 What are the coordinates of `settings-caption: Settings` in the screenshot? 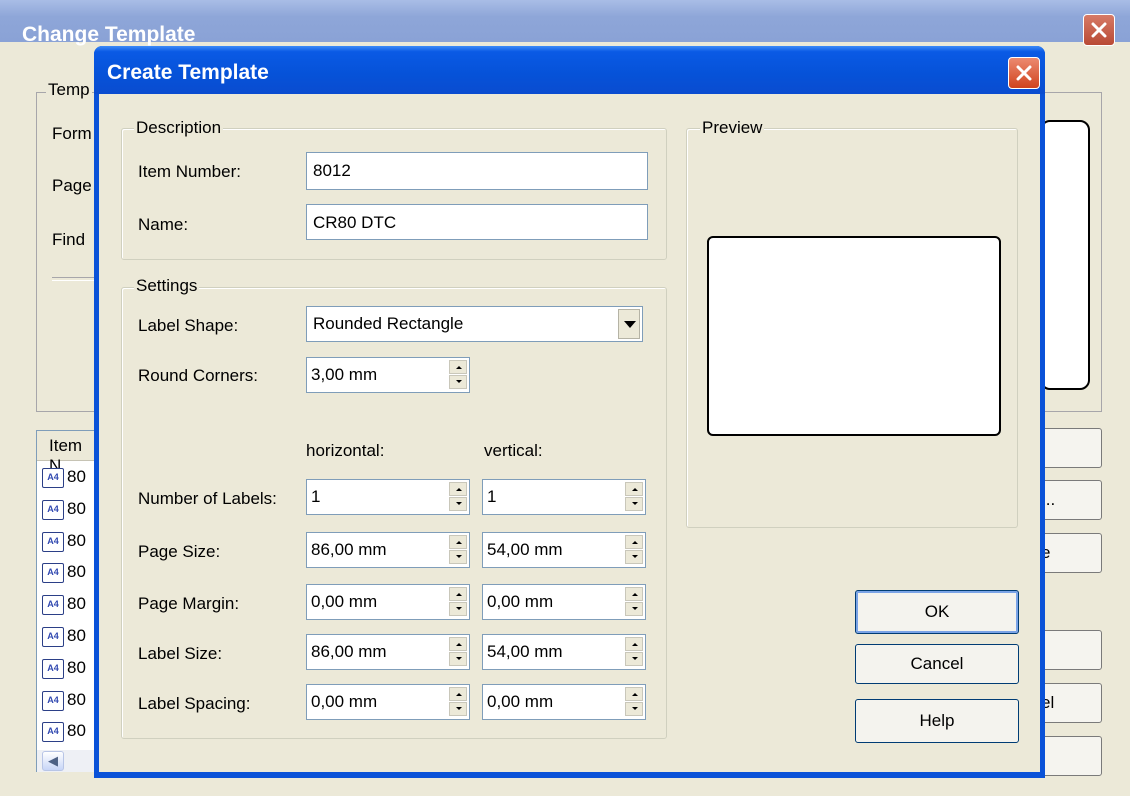 It's located at (167, 286).